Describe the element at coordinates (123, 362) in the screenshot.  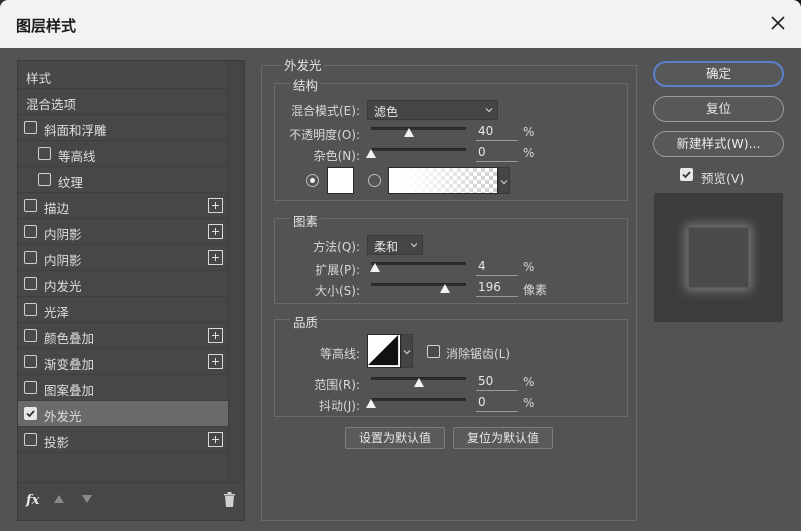
I see `style-list-item: 渐变叠加` at that location.